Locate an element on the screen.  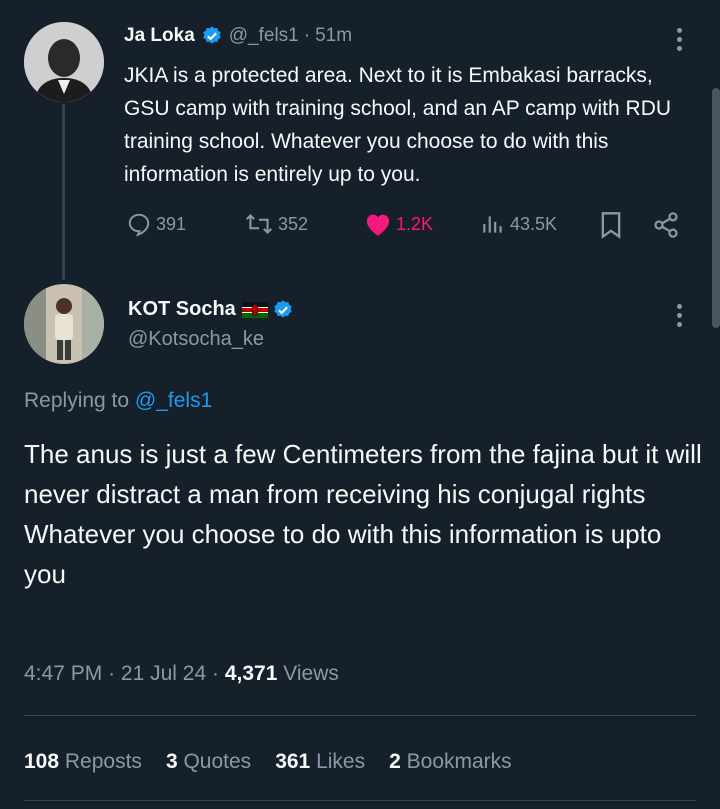
reposts-stat-label: Reposts is located at coordinates (103, 761).